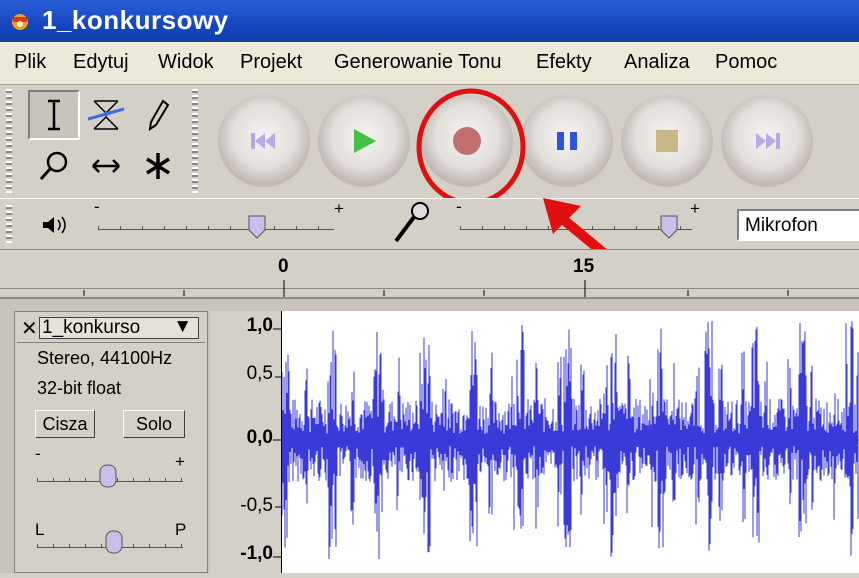  What do you see at coordinates (436, 289) in the screenshot?
I see `ruler-ticks` at bounding box center [436, 289].